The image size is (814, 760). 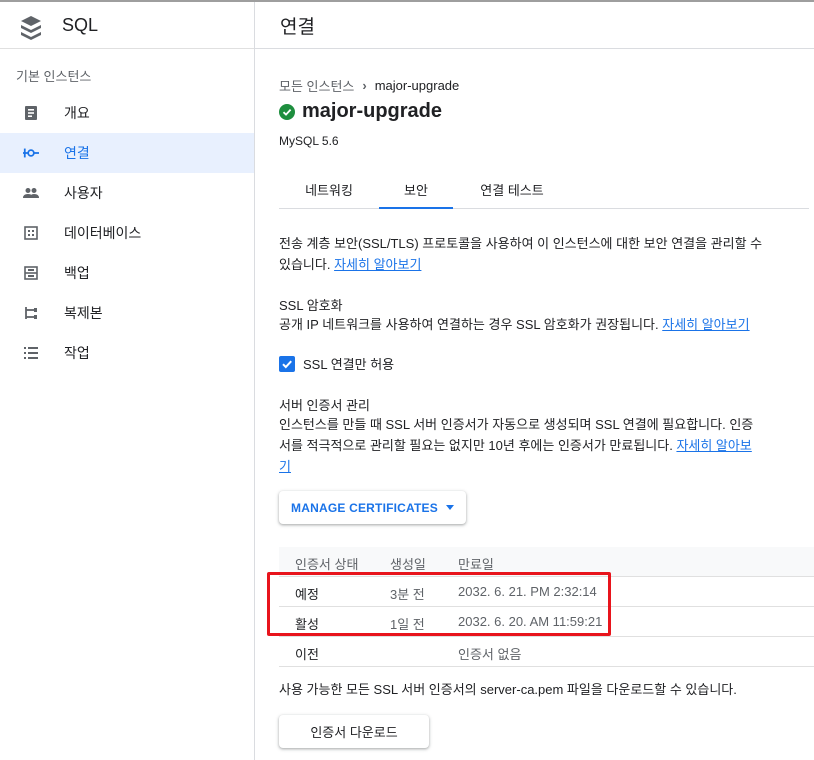 What do you see at coordinates (127, 153) in the screenshot?
I see `sidebar-item-connections: 연결` at bounding box center [127, 153].